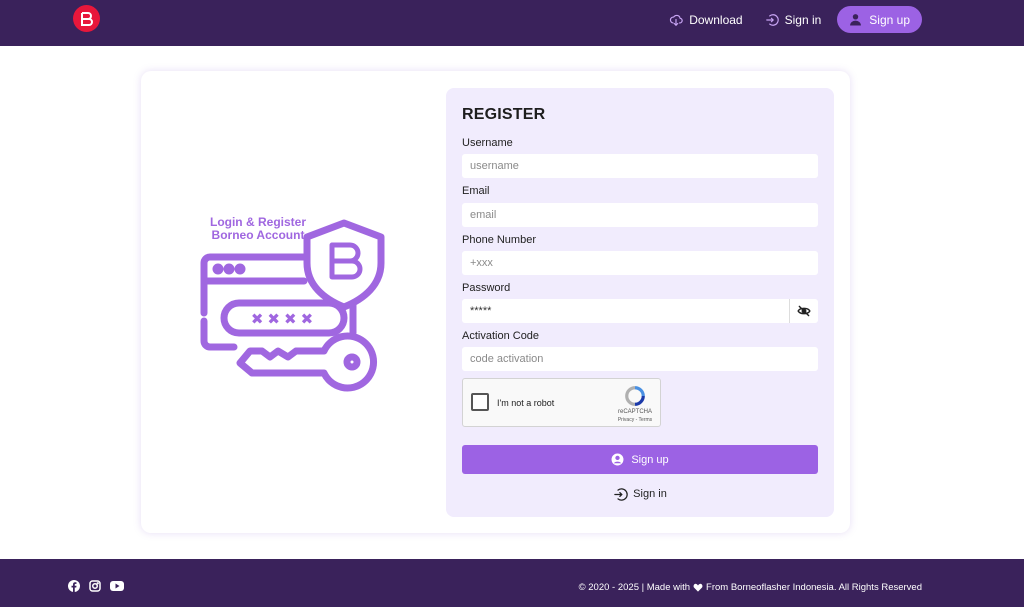  What do you see at coordinates (292, 305) in the screenshot?
I see `login-register-illustration: ✖✖✖✖` at bounding box center [292, 305].